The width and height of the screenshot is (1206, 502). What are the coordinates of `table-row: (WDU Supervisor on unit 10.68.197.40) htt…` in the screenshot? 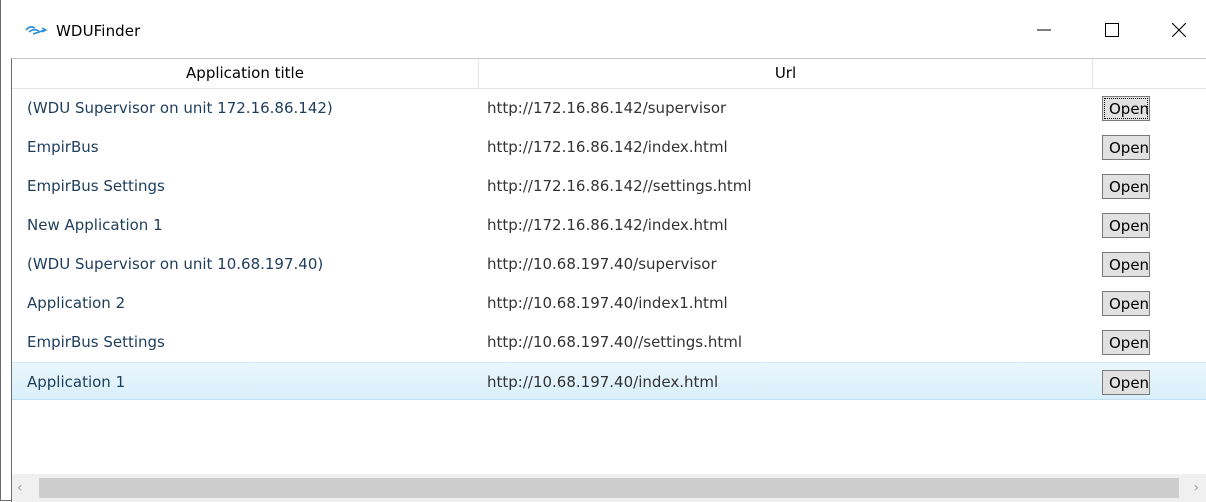 It's located at (609, 264).